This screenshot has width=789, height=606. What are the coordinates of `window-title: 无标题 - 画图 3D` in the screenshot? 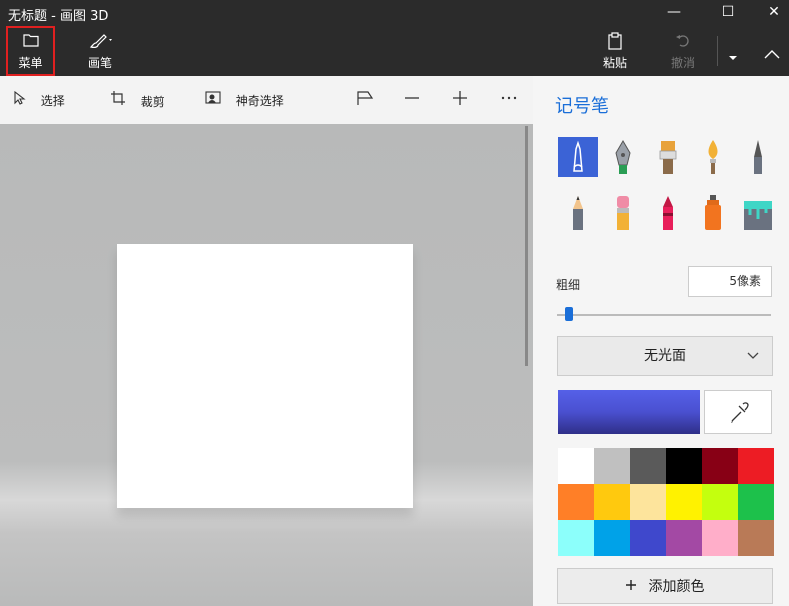 It's located at (58, 16).